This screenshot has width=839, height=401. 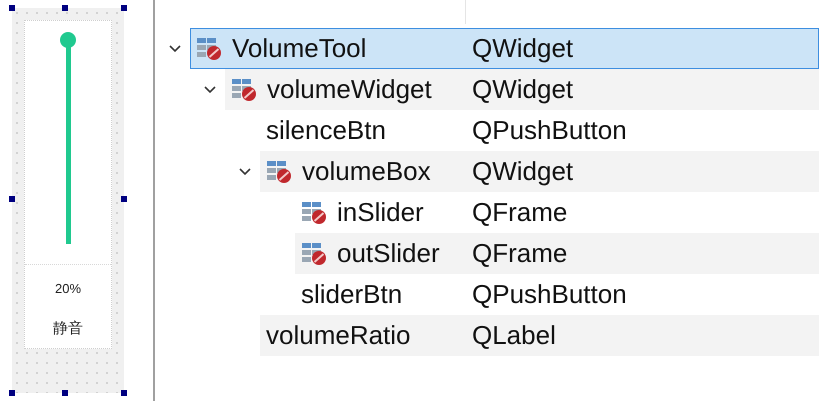 What do you see at coordinates (514, 335) in the screenshot?
I see `class-name: QLabel` at bounding box center [514, 335].